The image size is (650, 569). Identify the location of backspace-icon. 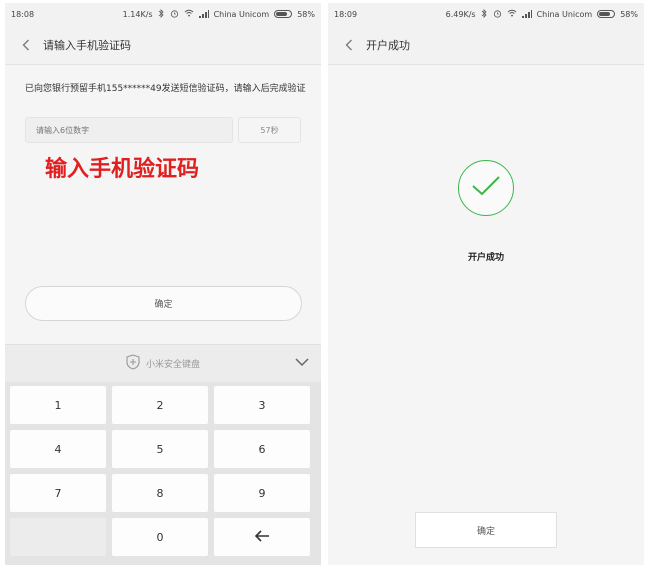
(262, 537).